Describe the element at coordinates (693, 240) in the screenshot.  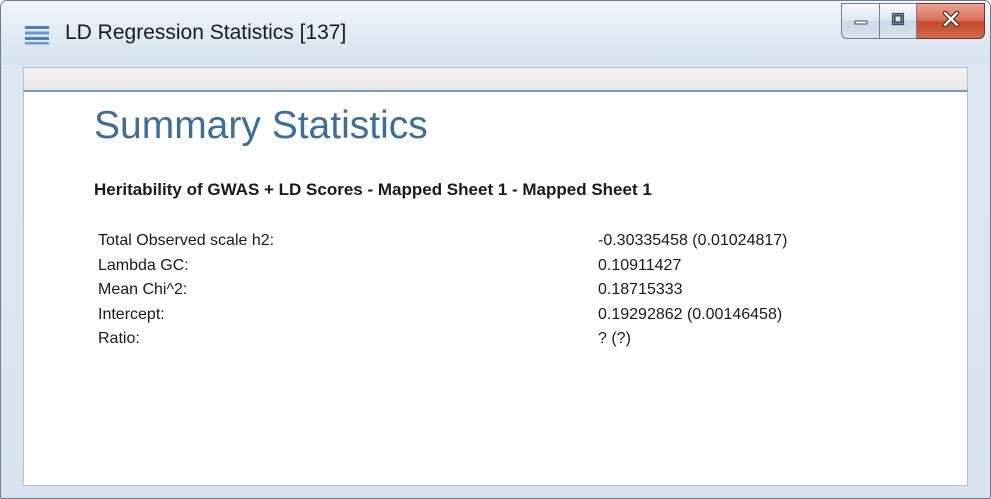
I see `stat-value: -0.30335458 (0.01024817)` at that location.